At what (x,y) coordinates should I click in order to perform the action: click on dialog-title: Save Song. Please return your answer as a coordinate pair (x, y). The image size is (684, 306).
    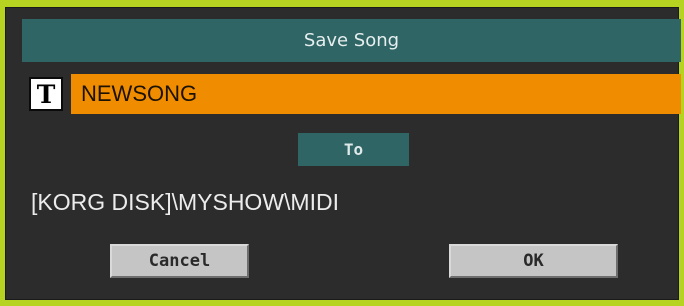
    Looking at the image, I should click on (351, 40).